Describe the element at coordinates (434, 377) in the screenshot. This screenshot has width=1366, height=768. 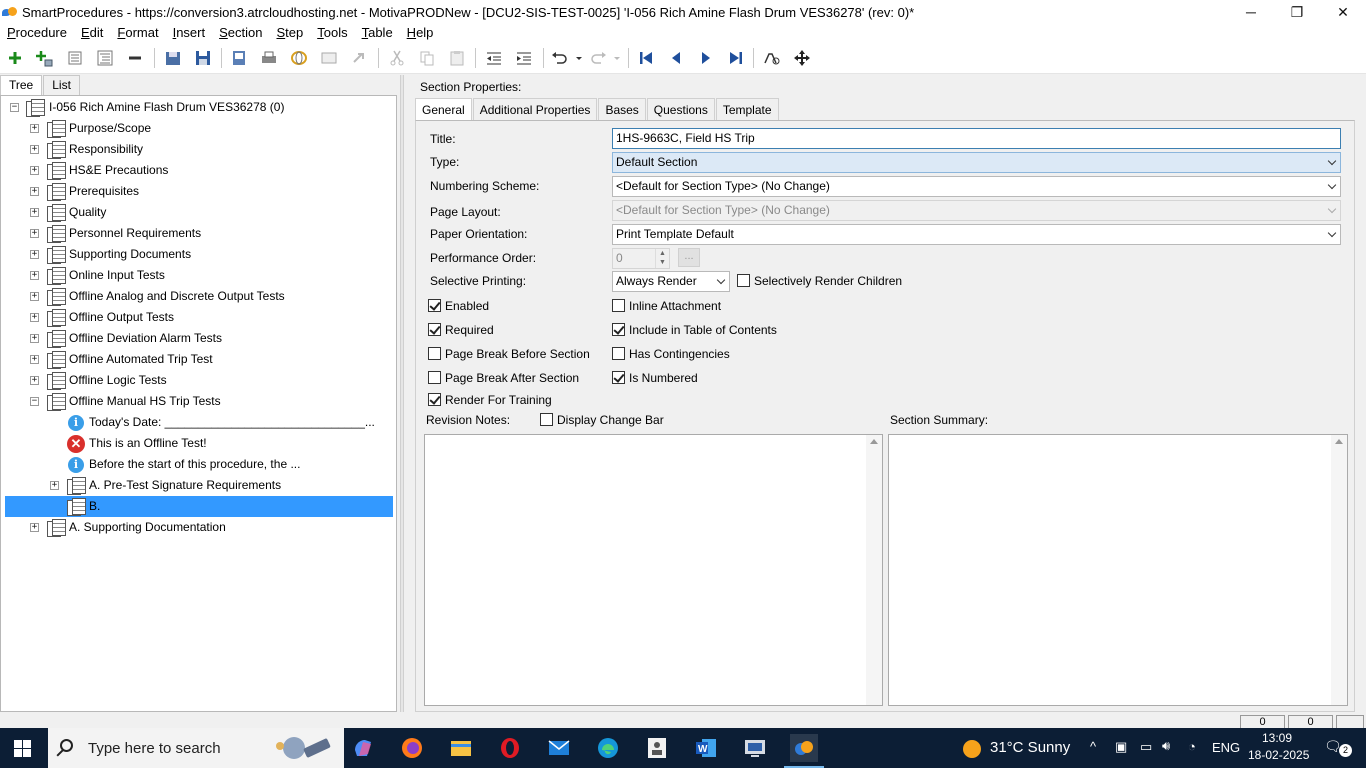
I see `page-break-after-checkbox` at that location.